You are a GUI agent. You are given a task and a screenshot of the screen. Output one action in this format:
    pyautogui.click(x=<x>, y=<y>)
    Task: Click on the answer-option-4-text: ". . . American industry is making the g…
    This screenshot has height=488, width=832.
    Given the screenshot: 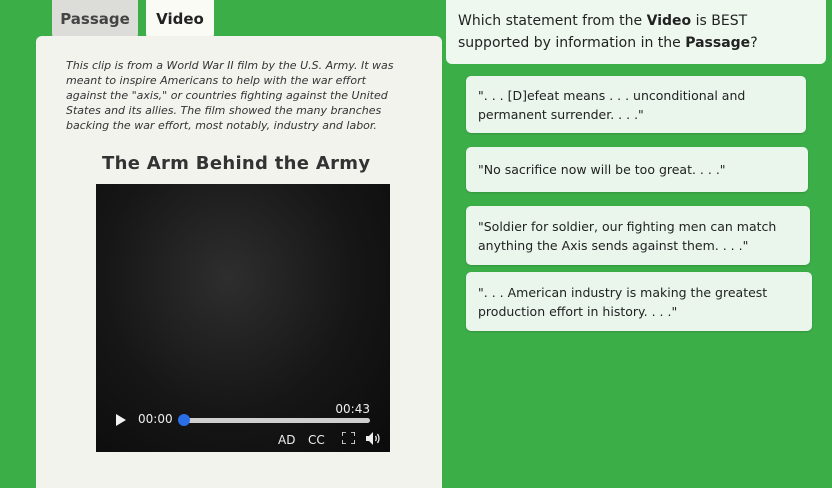 What is the action you would take?
    pyautogui.click(x=623, y=301)
    